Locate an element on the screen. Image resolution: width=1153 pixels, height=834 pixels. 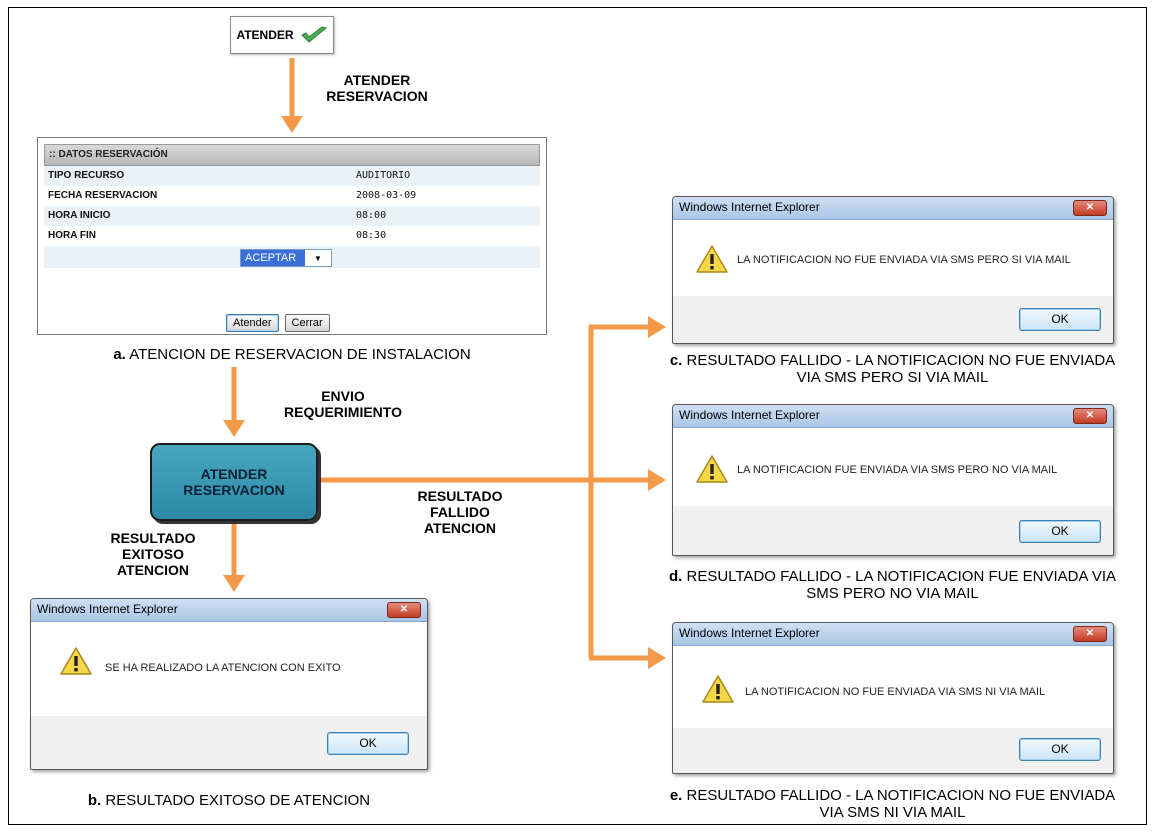
form-label: HORA INICIO is located at coordinates (79, 215).